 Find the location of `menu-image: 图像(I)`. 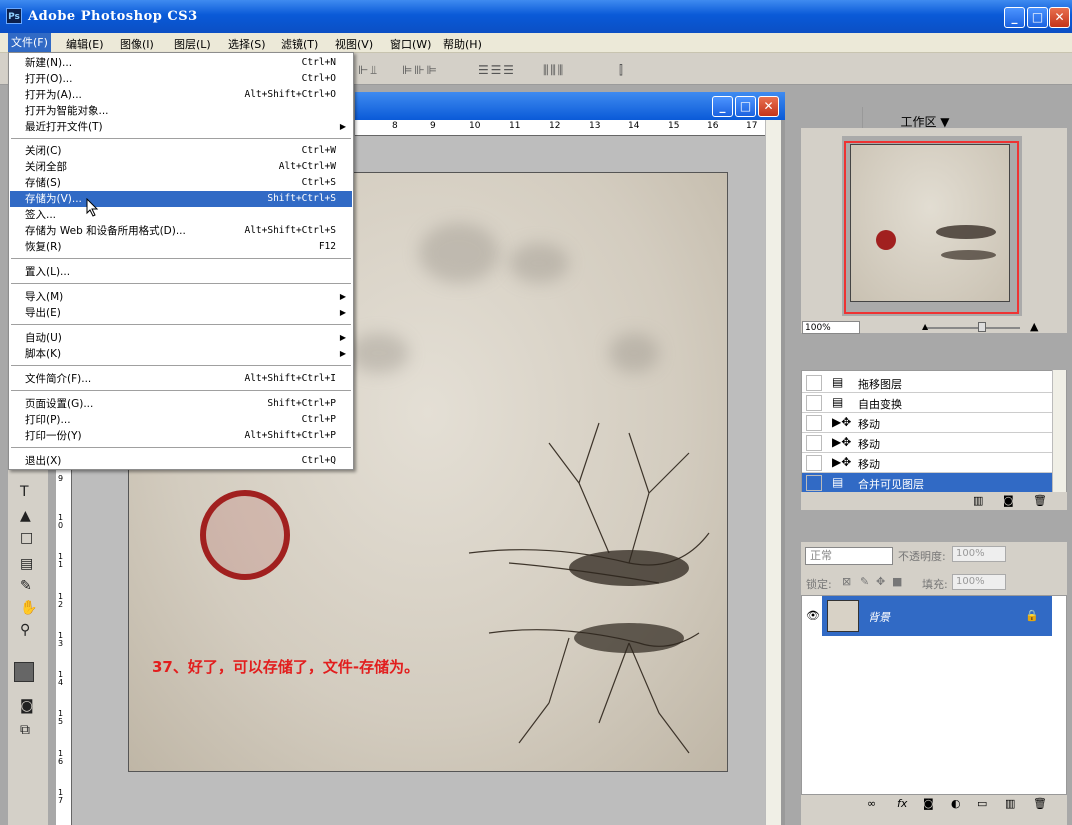

menu-image: 图像(I) is located at coordinates (137, 44).